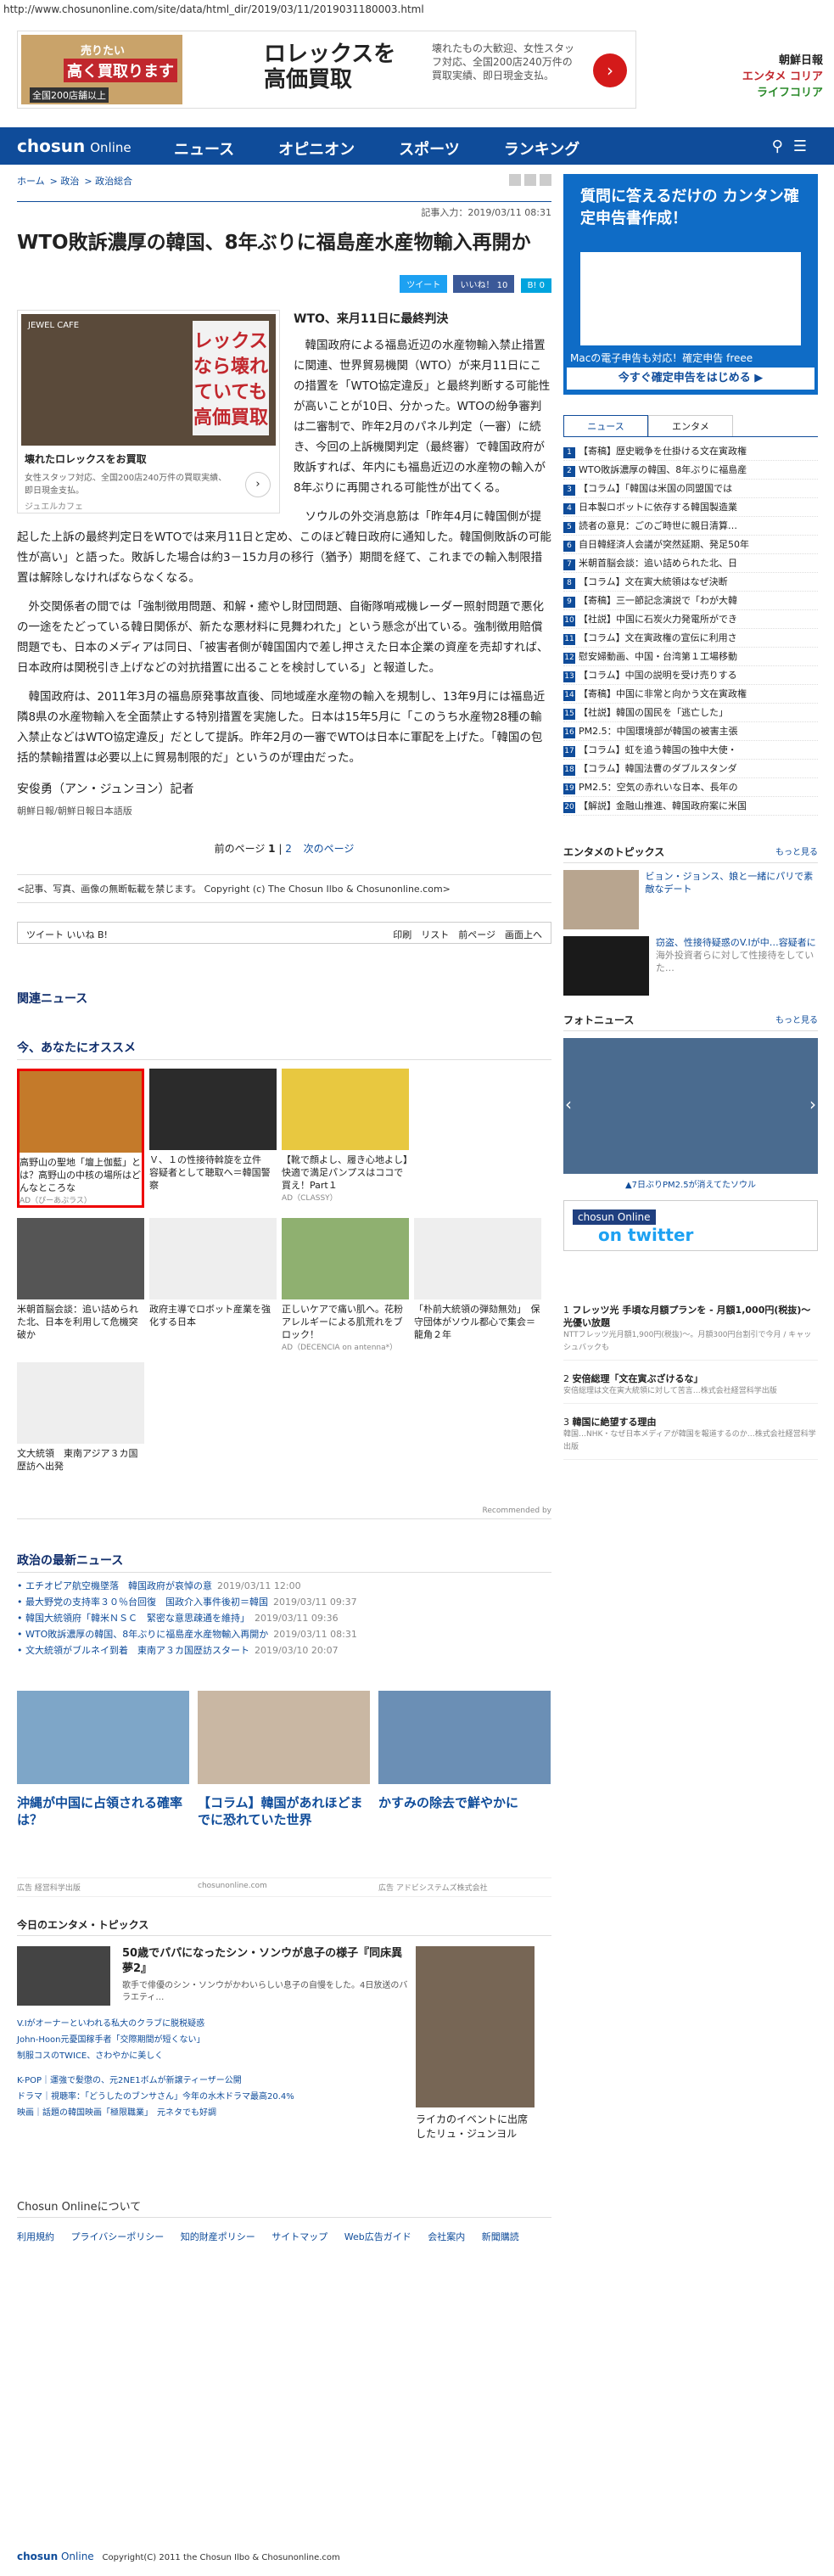 Image resolution: width=834 pixels, height=2576 pixels. I want to click on recommend-card: 米朝首脳会談：追い詰められた北、日本を利用して危機突破か, so click(80, 1285).